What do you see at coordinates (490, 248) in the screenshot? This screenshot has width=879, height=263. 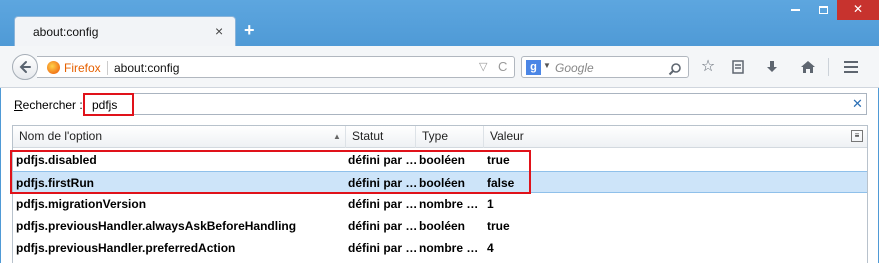 I see `row-value: 4` at bounding box center [490, 248].